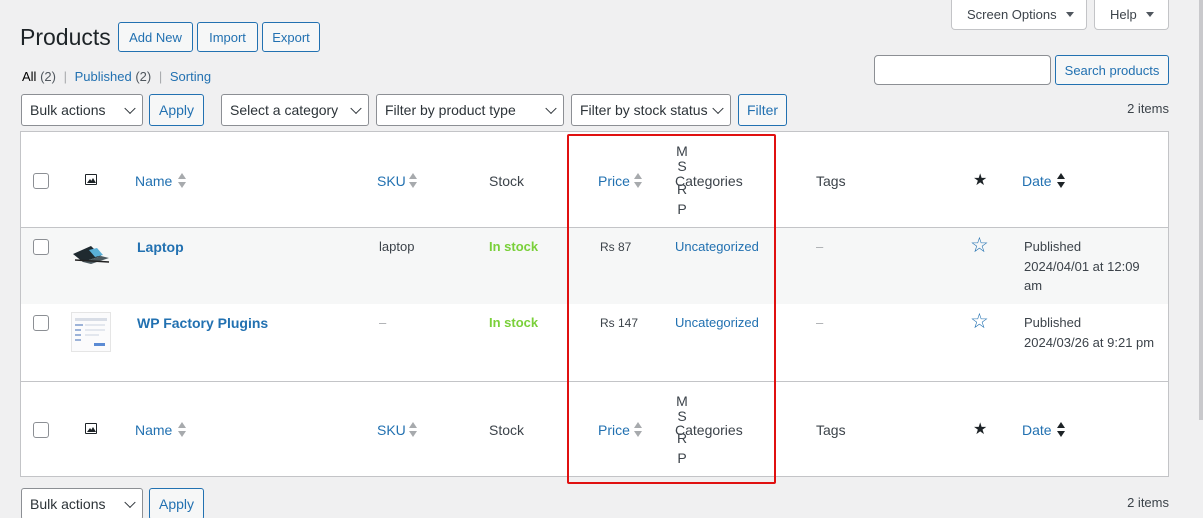  I want to click on scrollbar-track, so click(1201, 210).